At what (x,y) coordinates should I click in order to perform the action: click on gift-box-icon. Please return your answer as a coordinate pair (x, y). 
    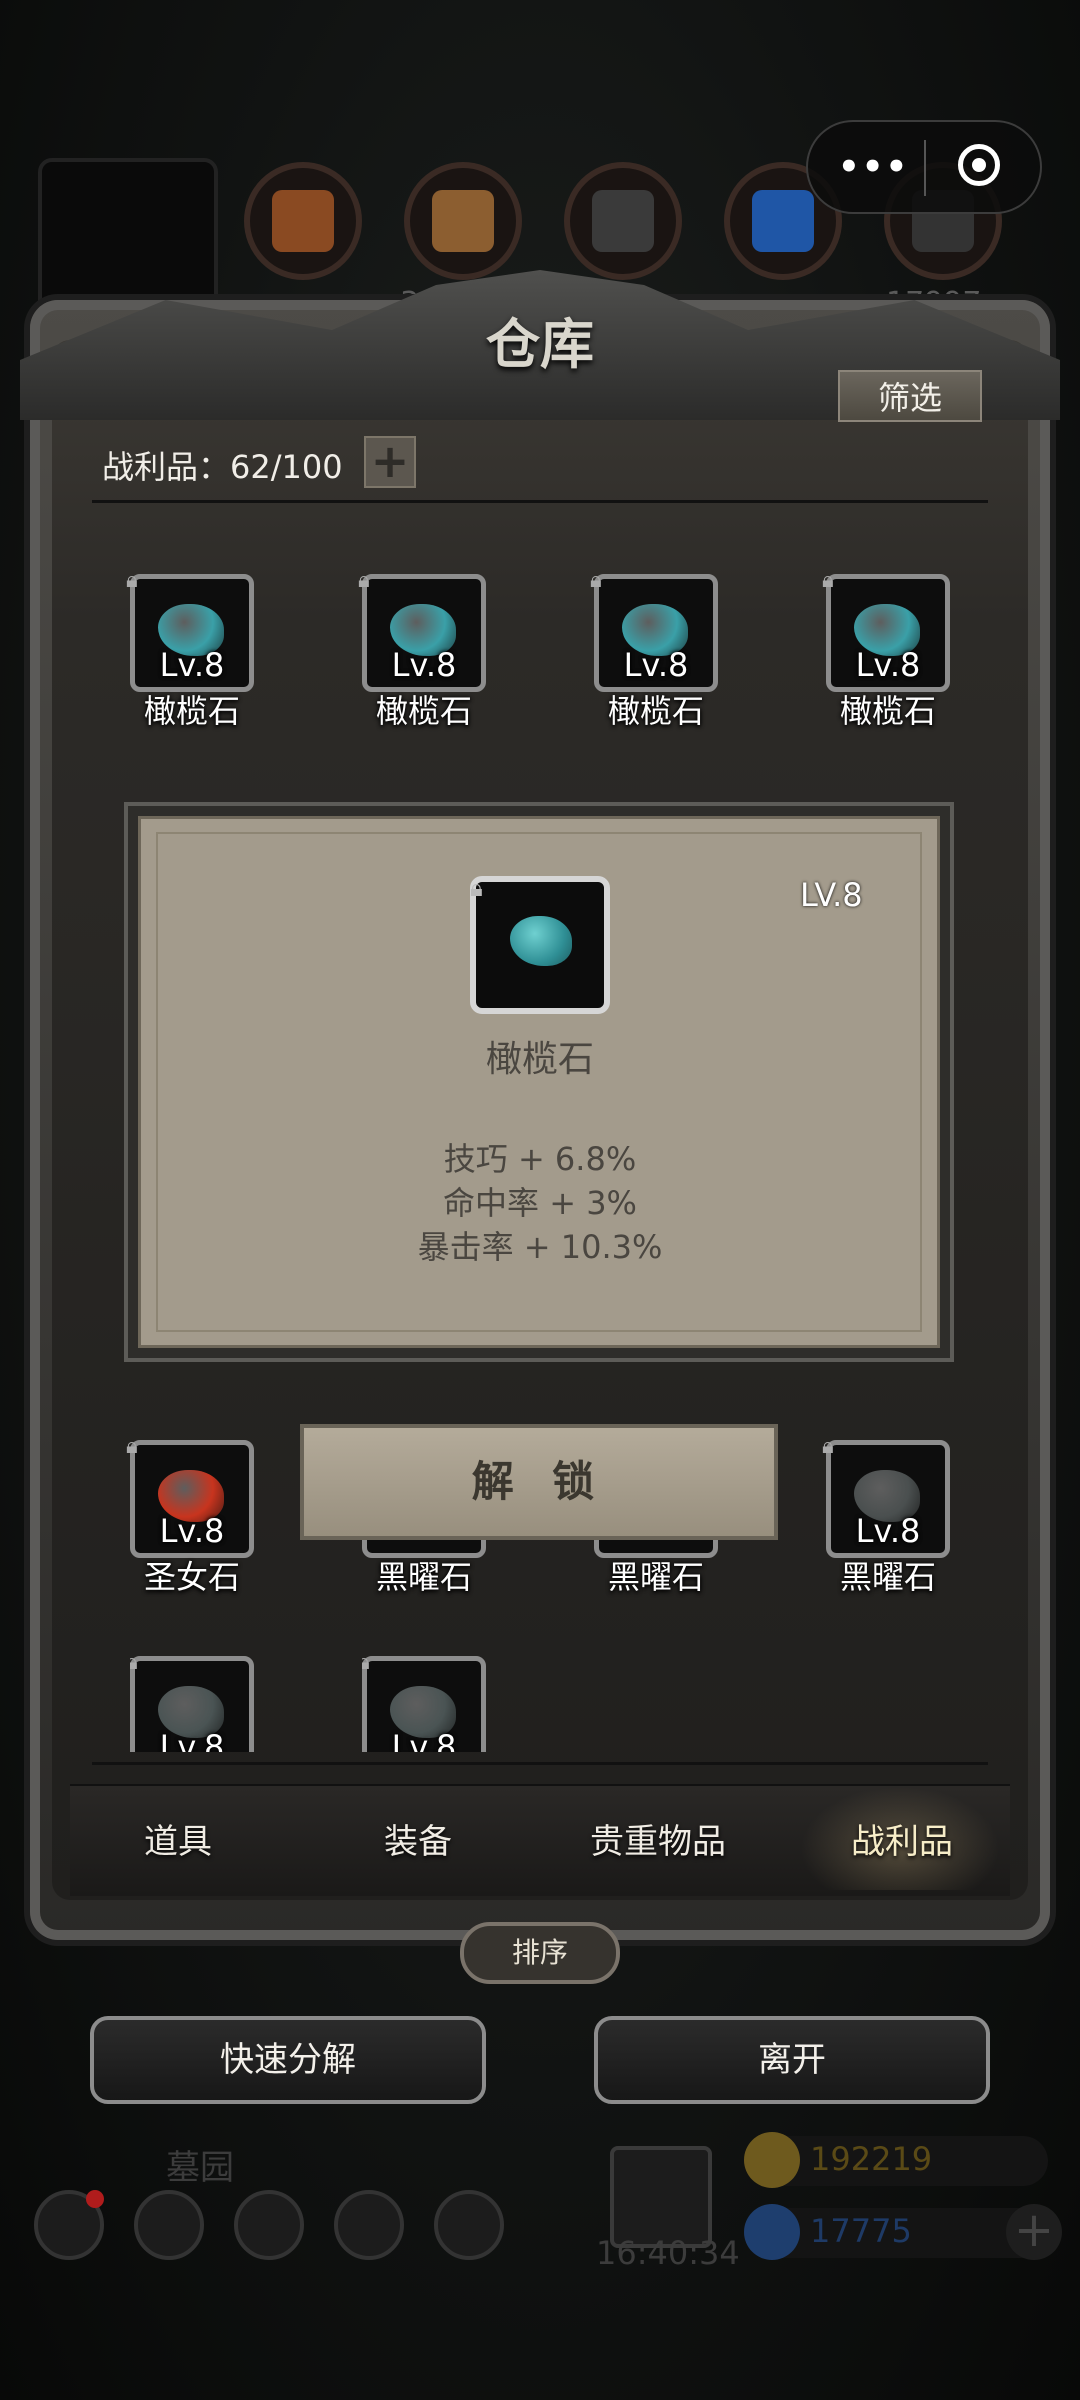
    Looking at the image, I should click on (661, 2197).